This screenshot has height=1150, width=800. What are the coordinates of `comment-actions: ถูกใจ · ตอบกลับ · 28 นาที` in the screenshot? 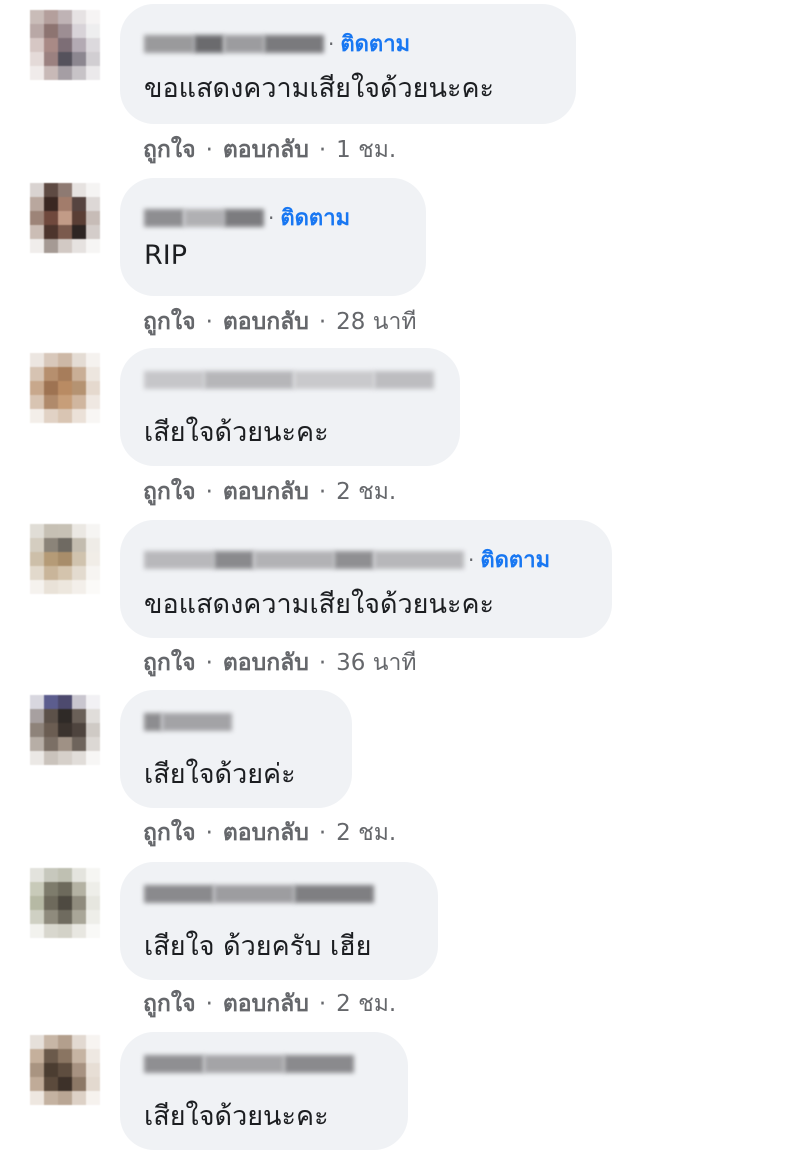 It's located at (280, 322).